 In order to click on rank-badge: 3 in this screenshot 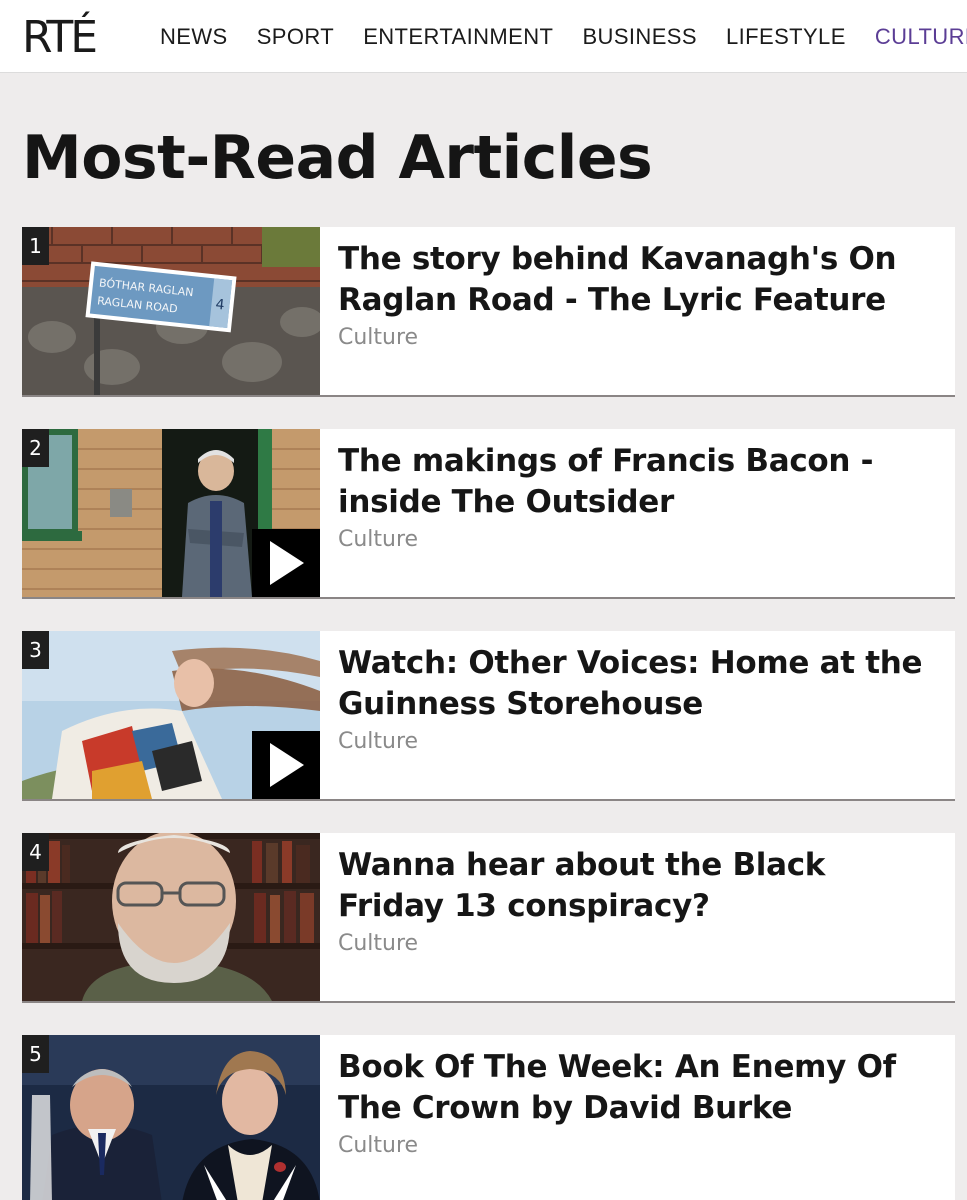, I will do `click(35, 650)`.